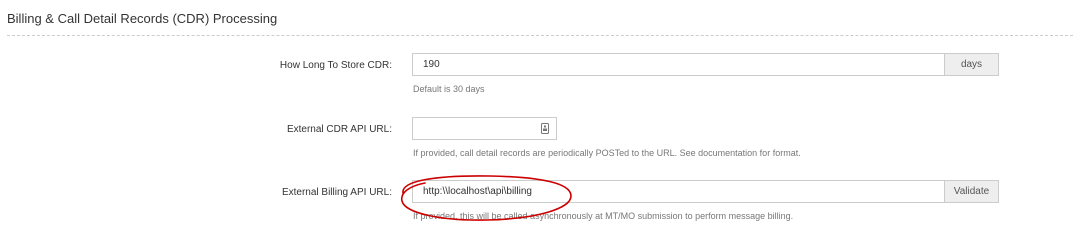 The width and height of the screenshot is (1080, 244). Describe the element at coordinates (678, 191) in the screenshot. I see `external-billing-api-input: http:\\localhost\api\billing` at that location.